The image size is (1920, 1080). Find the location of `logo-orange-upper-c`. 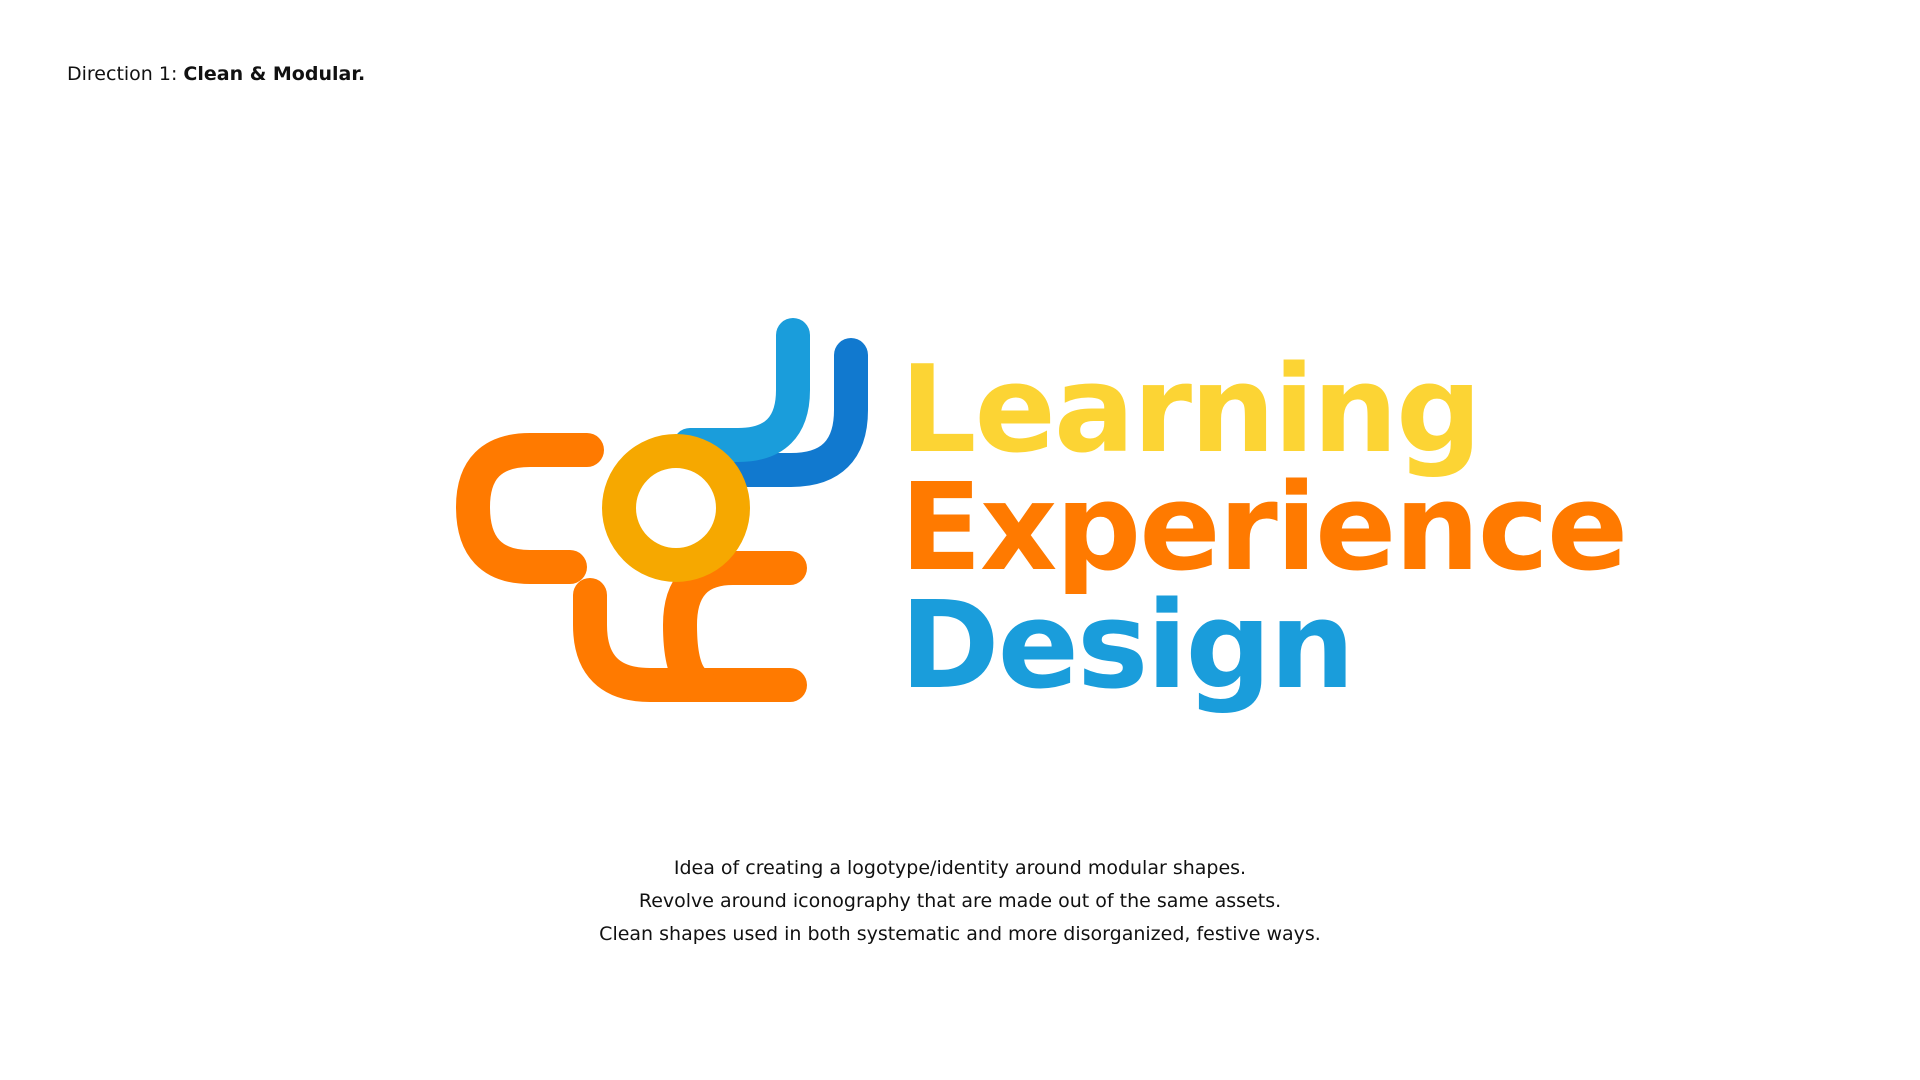

logo-orange-upper-c is located at coordinates (530, 508).